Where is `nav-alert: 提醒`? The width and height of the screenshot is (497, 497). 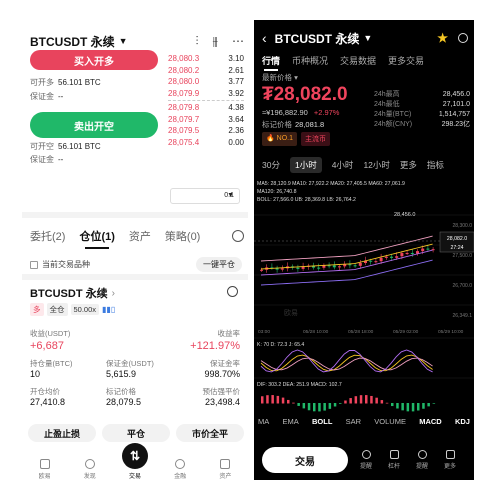 nav-alert: 提醒 is located at coordinates (366, 460).